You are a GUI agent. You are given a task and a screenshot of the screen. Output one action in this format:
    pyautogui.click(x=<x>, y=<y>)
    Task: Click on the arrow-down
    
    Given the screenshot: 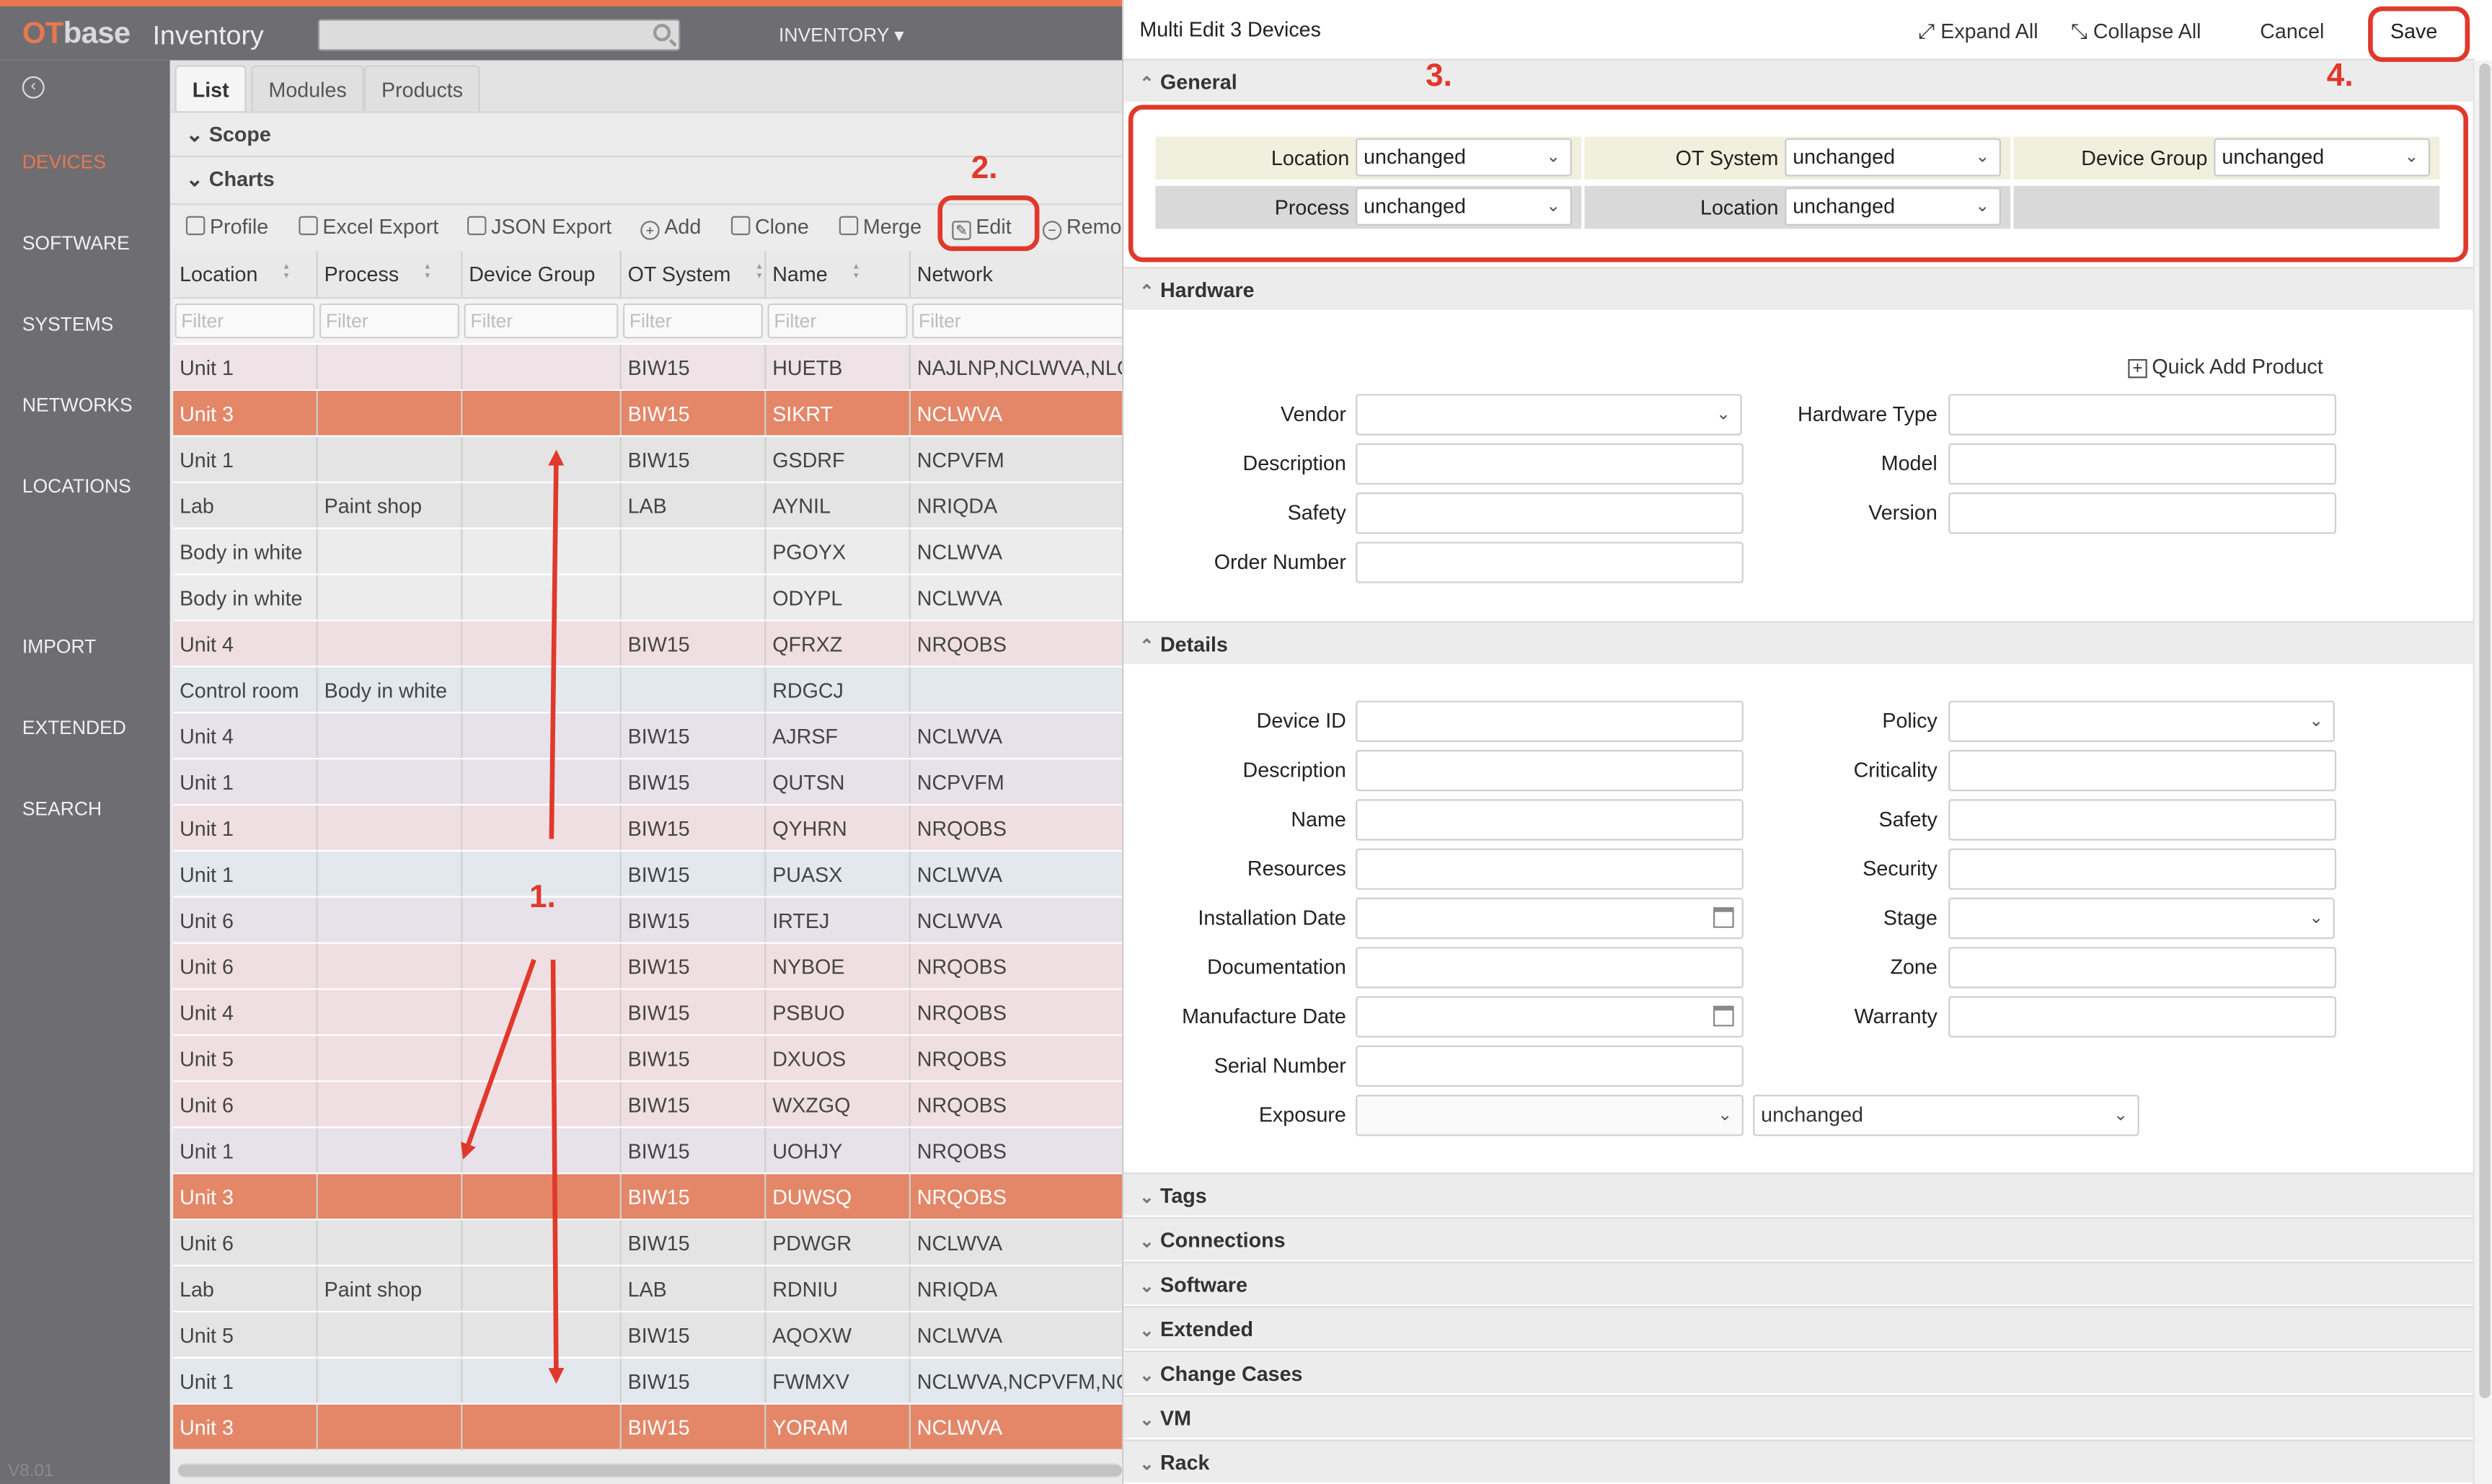 What is the action you would take?
    pyautogui.click(x=556, y=1172)
    